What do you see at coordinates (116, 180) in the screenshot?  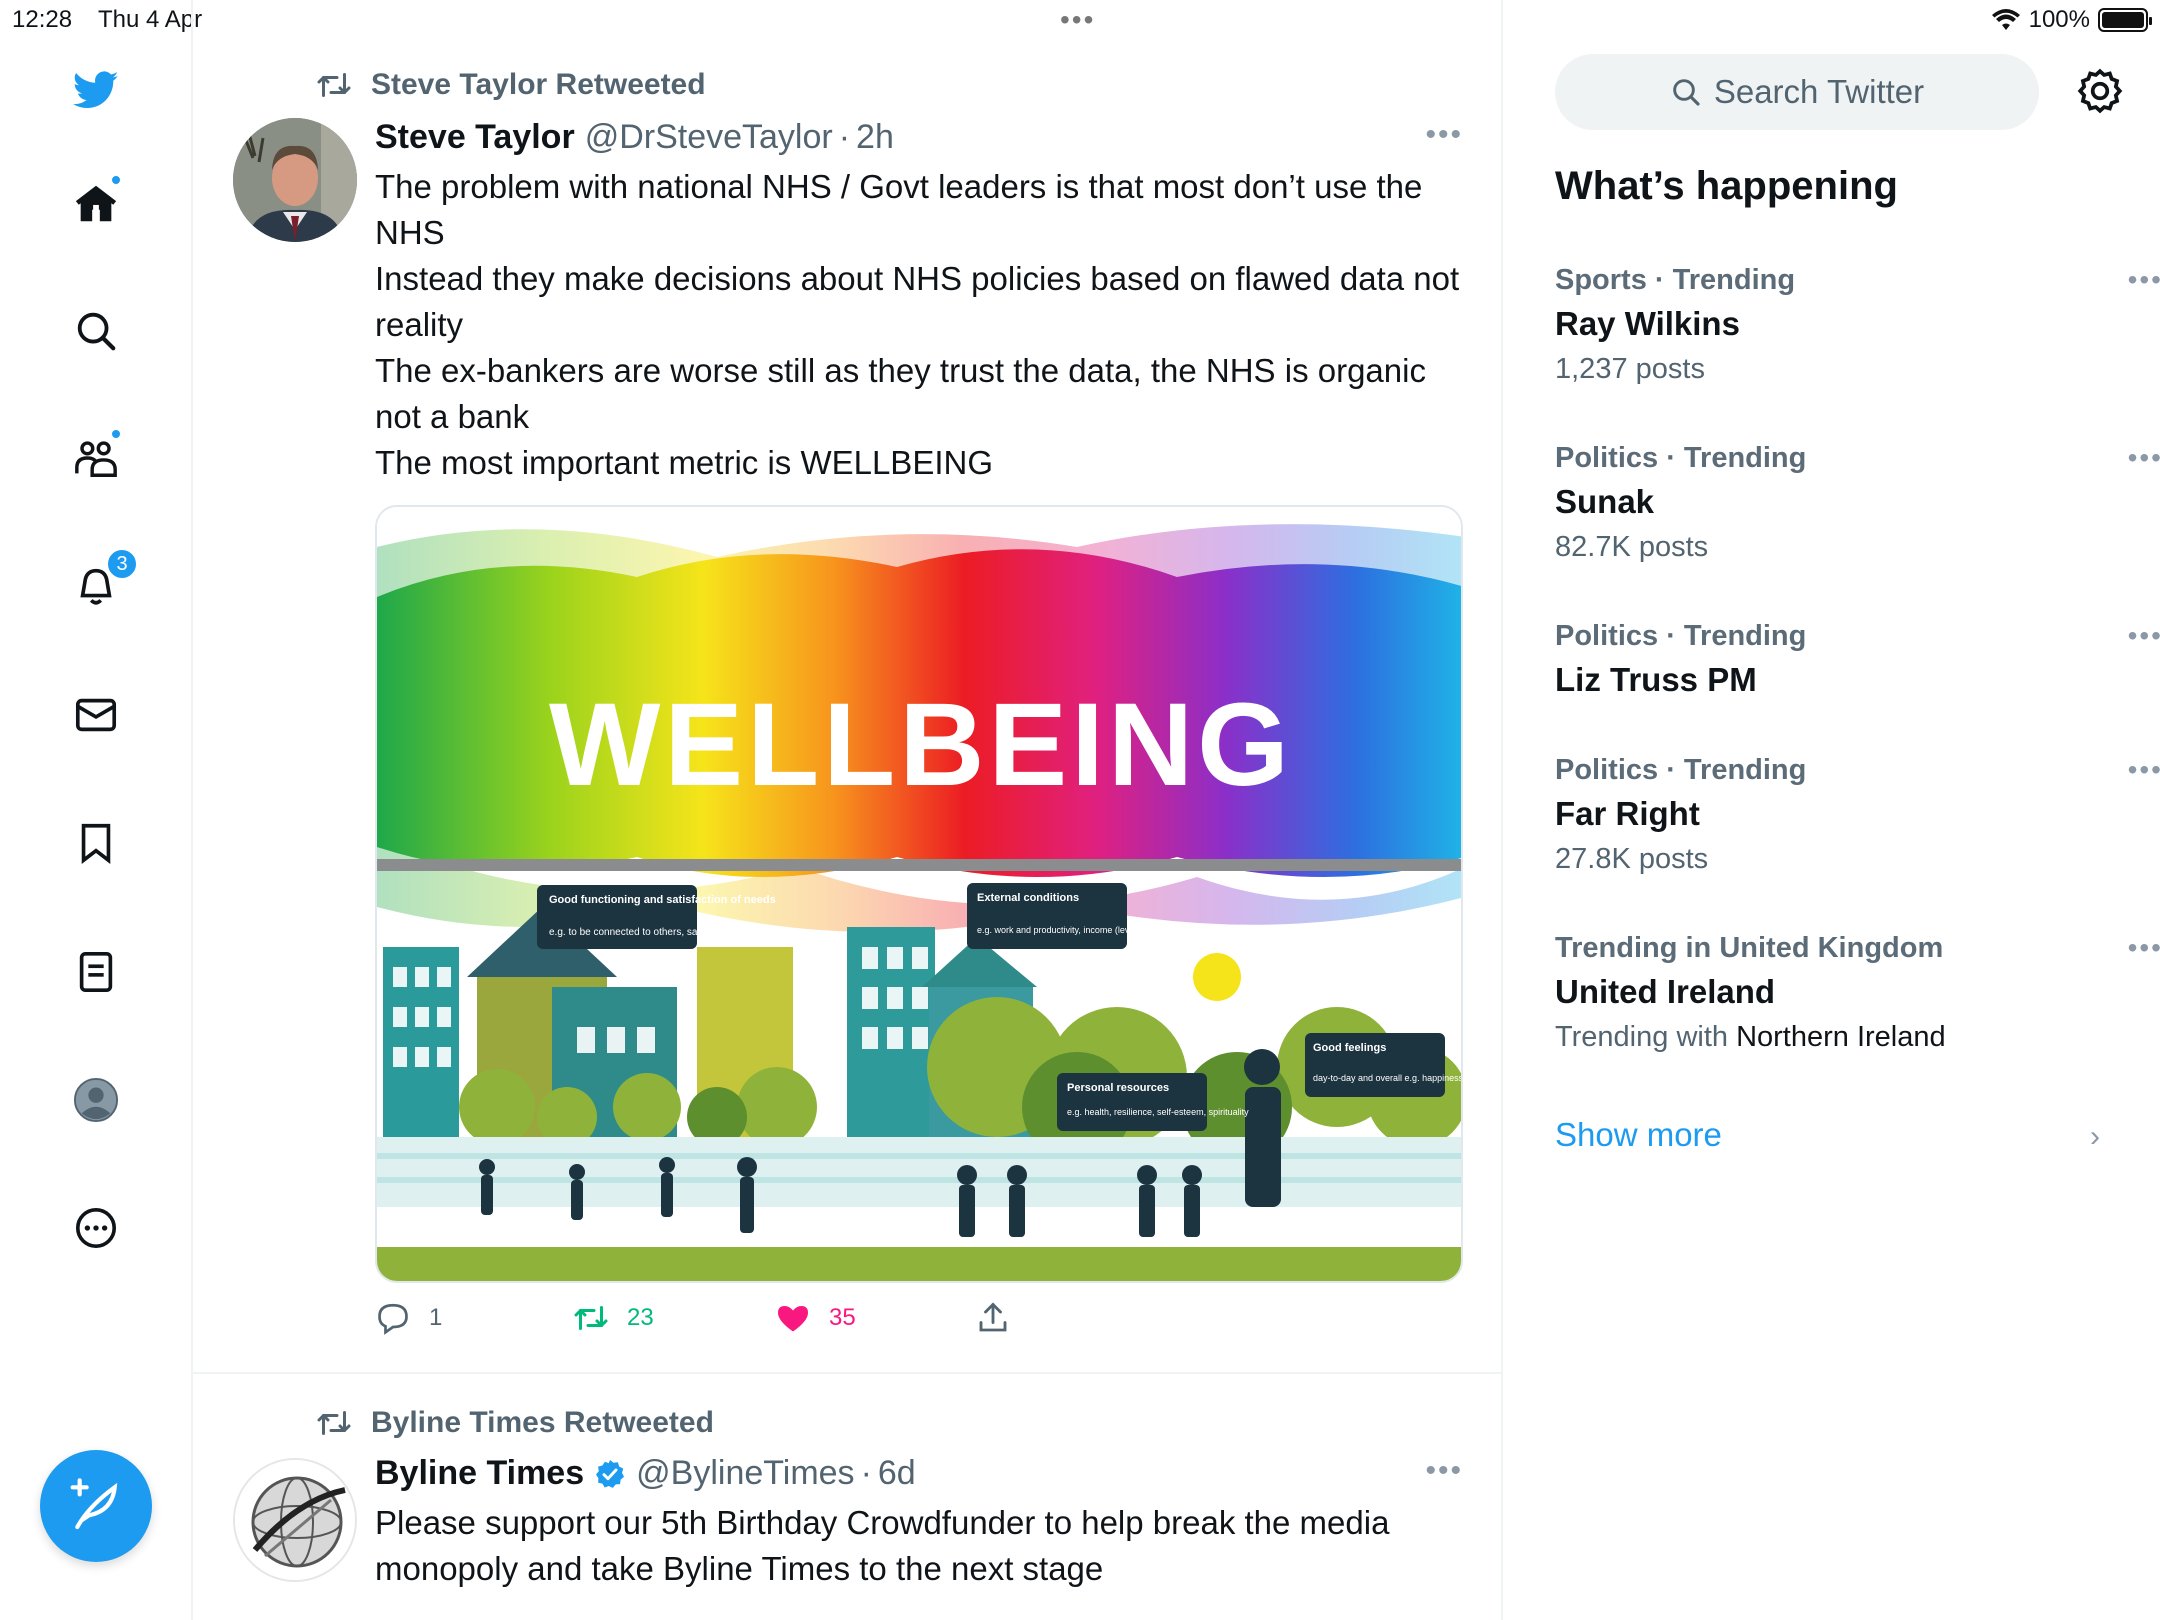 I see `home-unread-dot` at bounding box center [116, 180].